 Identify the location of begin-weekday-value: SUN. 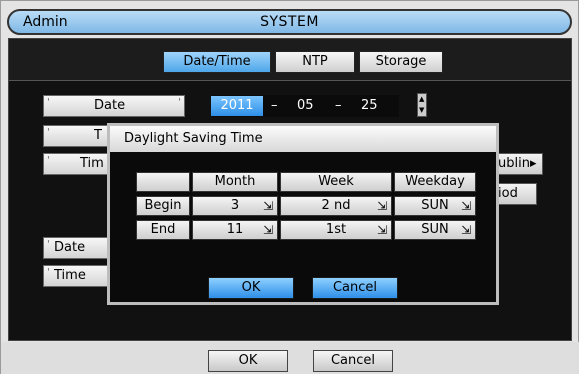
(435, 205).